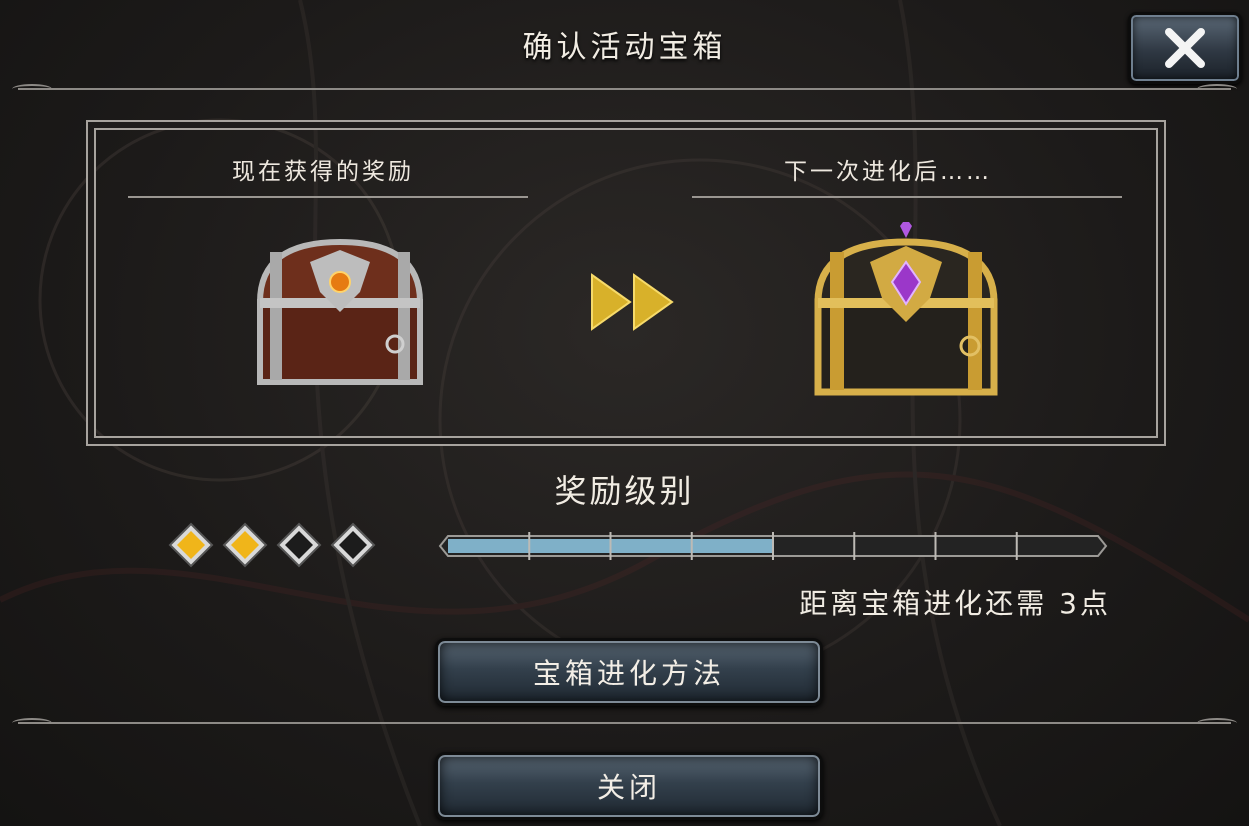  Describe the element at coordinates (632, 302) in the screenshot. I see `fast-forward-icon` at that location.